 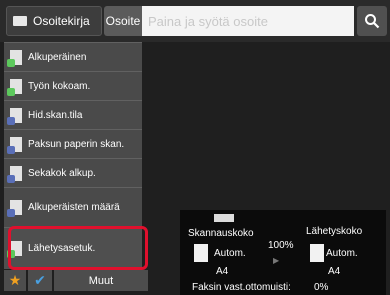 I want to click on address-input, so click(x=248, y=21).